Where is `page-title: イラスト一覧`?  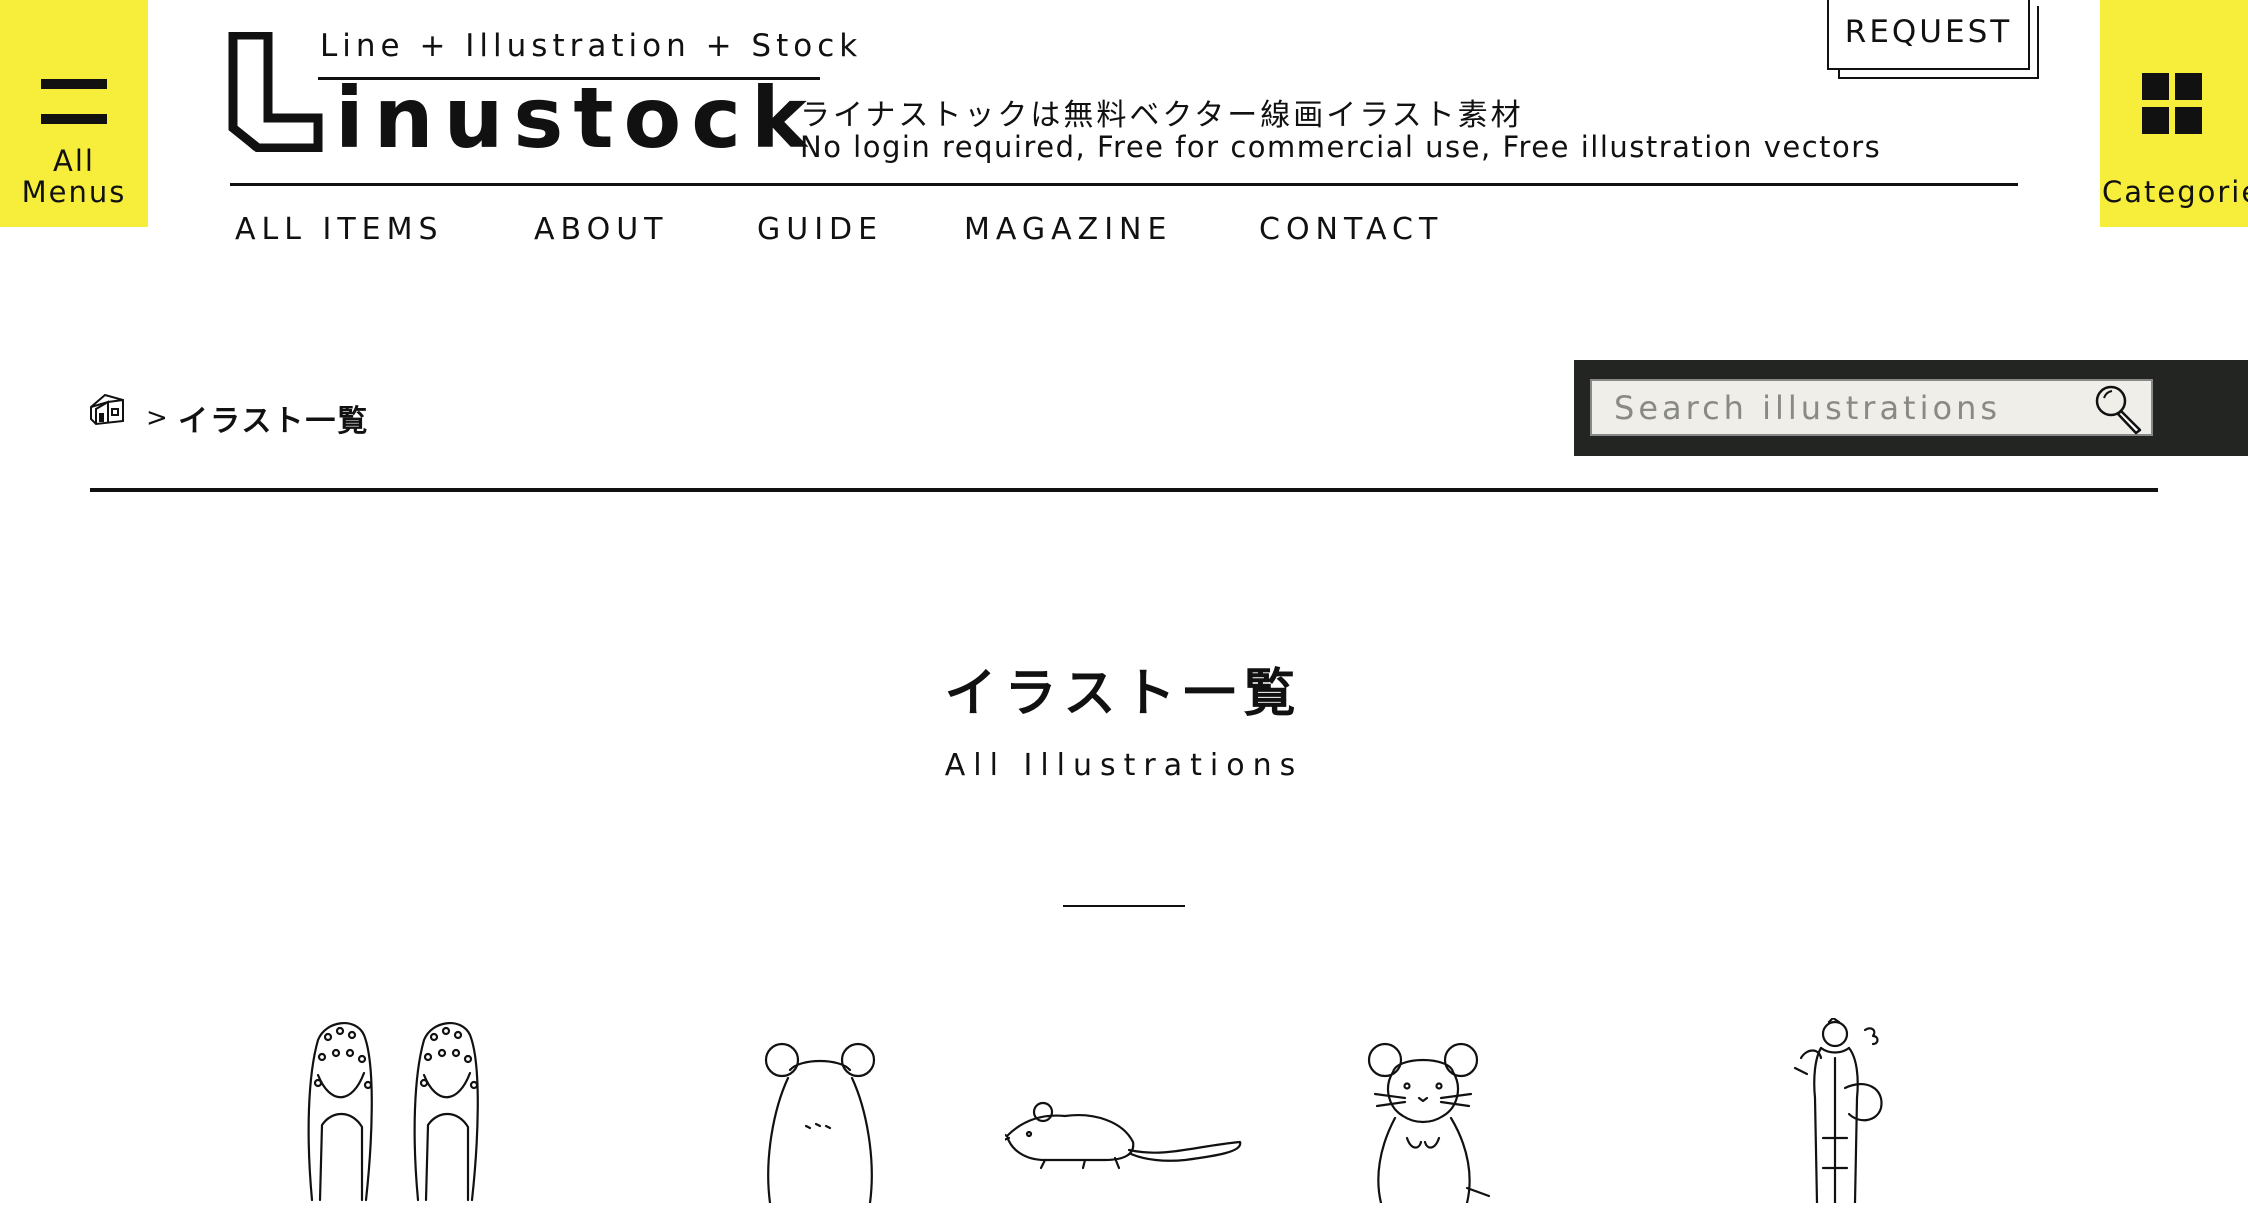 page-title: イラスト一覧 is located at coordinates (1124, 694).